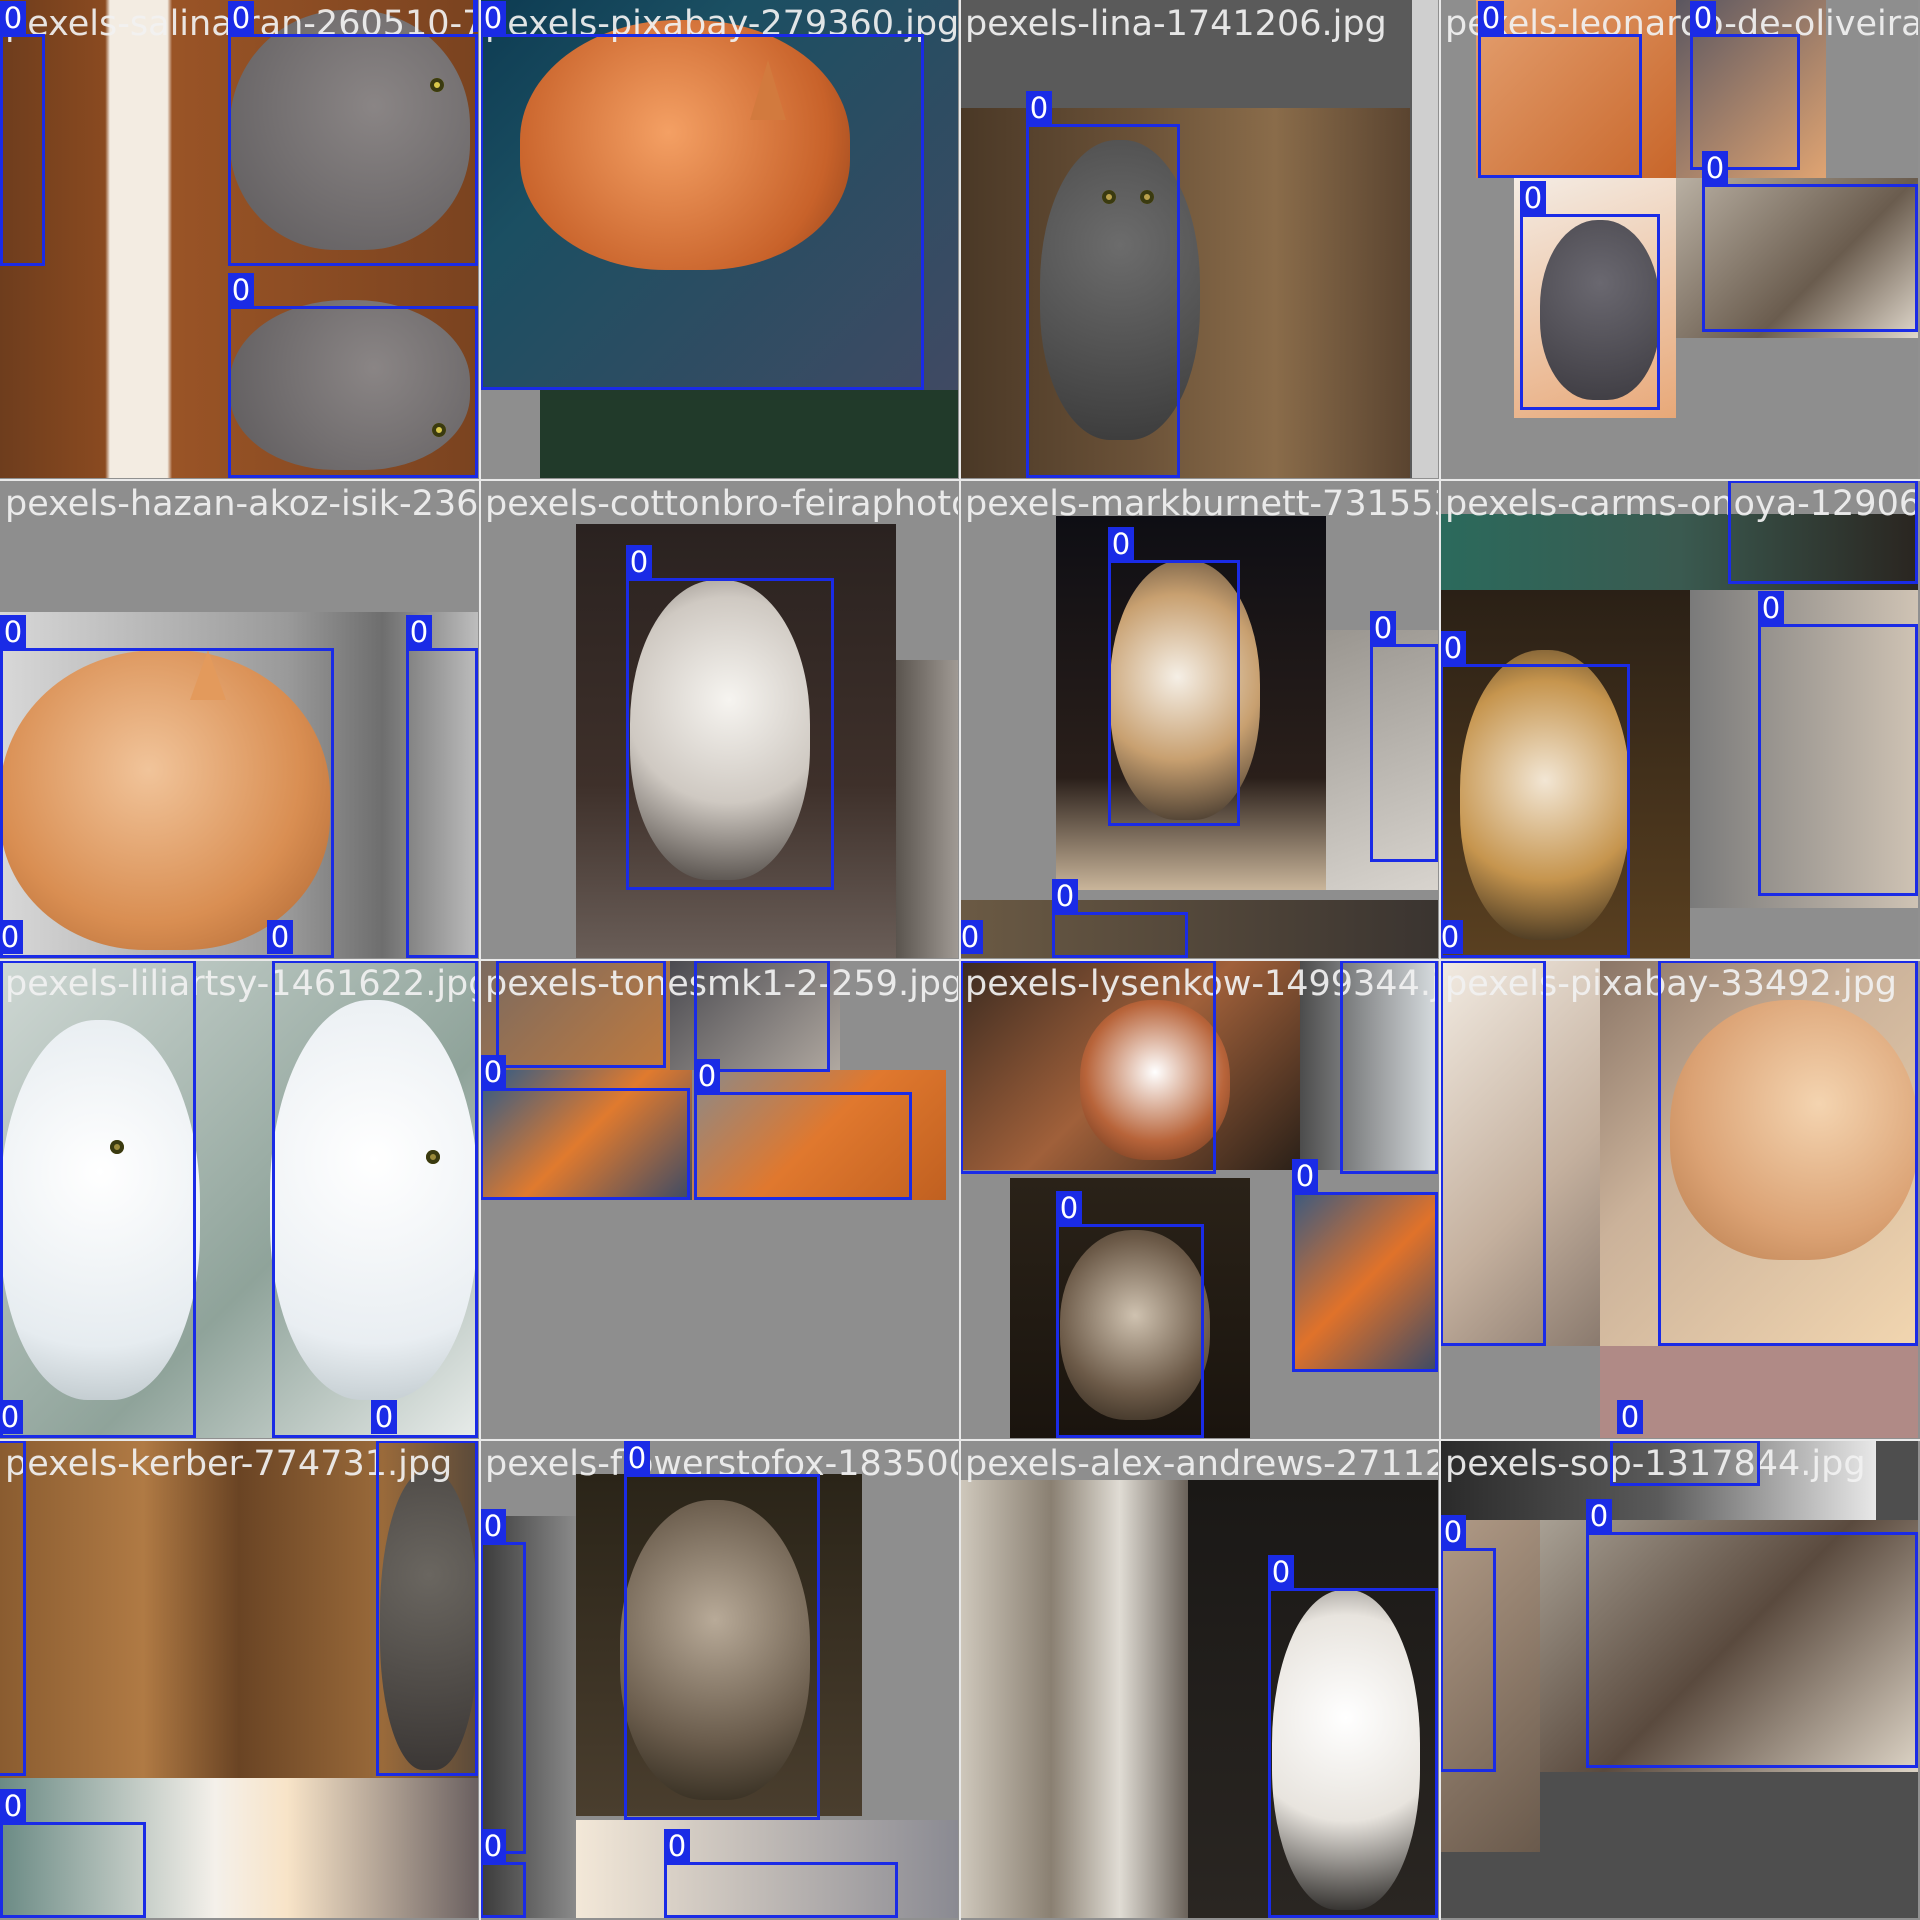 The width and height of the screenshot is (1920, 1920). I want to click on tile-label: pexels-lina-1741206.jpg, so click(1176, 24).